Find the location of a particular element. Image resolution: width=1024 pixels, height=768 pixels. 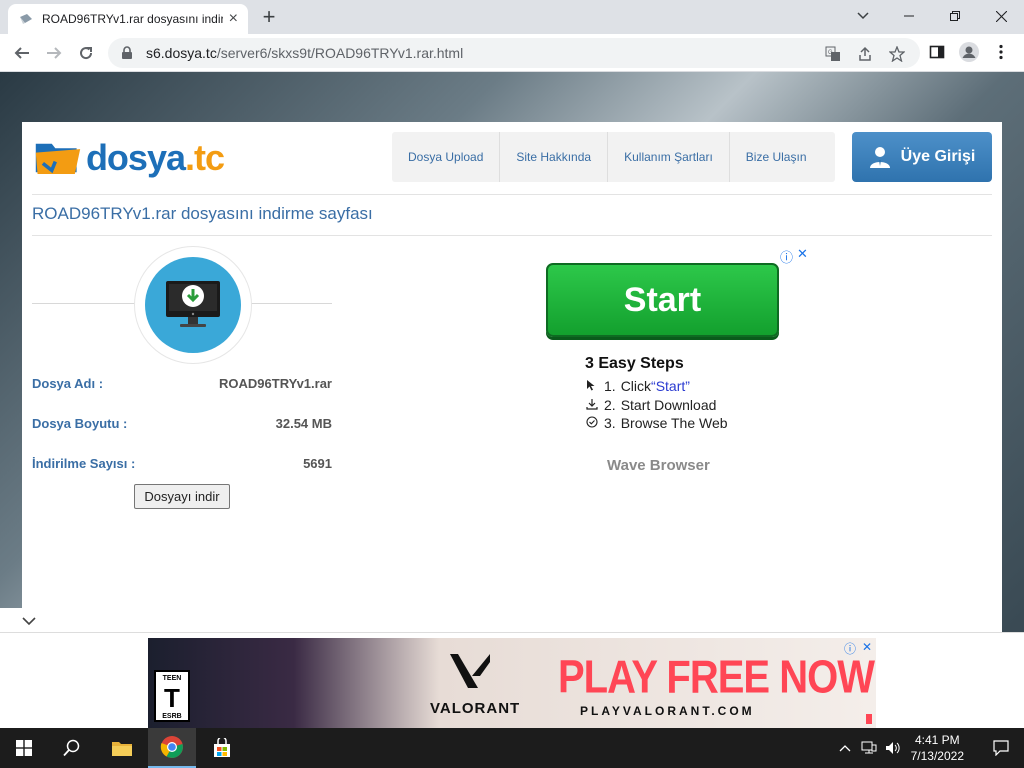

system-clock: 4:41 PM 7/13/2022 is located at coordinates (937, 748).